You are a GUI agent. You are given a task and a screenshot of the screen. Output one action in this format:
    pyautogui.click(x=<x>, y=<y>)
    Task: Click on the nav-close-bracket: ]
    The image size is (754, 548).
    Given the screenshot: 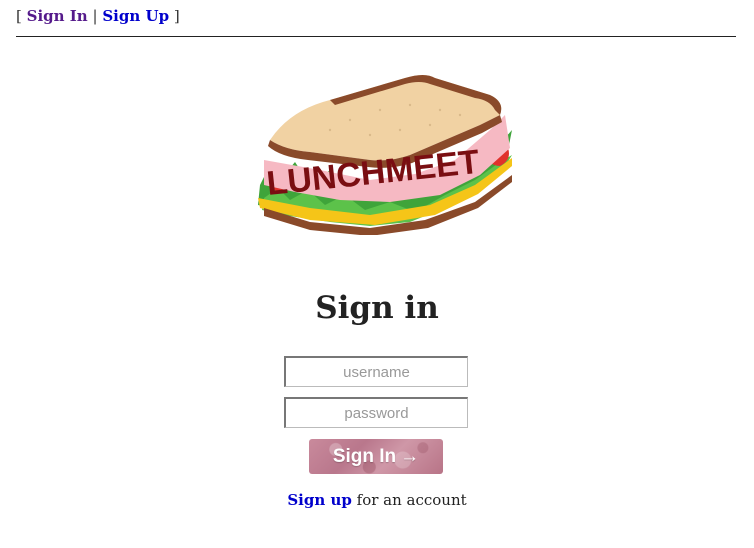 What is the action you would take?
    pyautogui.click(x=176, y=16)
    